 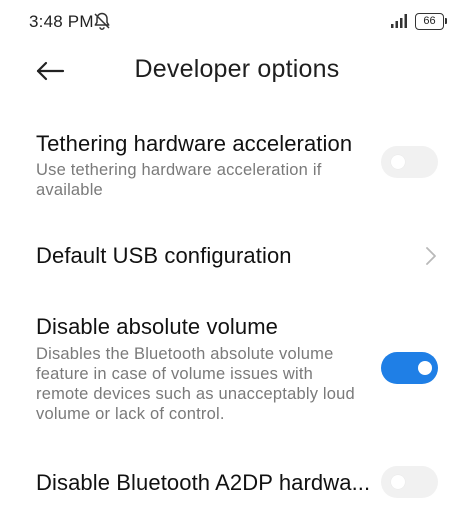 I want to click on setting-description-line: feature in case of volume issues with, so click(x=175, y=374).